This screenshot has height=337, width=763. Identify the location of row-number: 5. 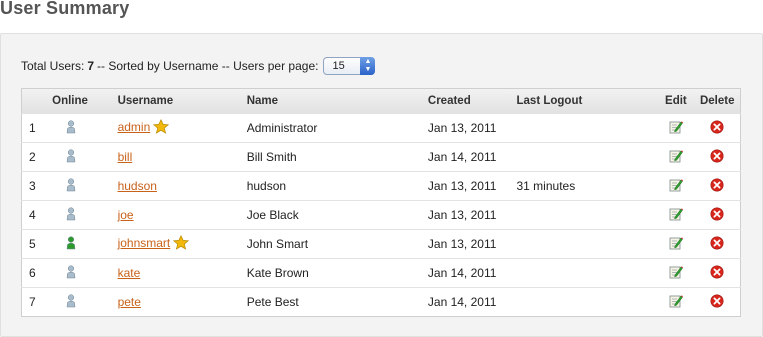
(32, 244).